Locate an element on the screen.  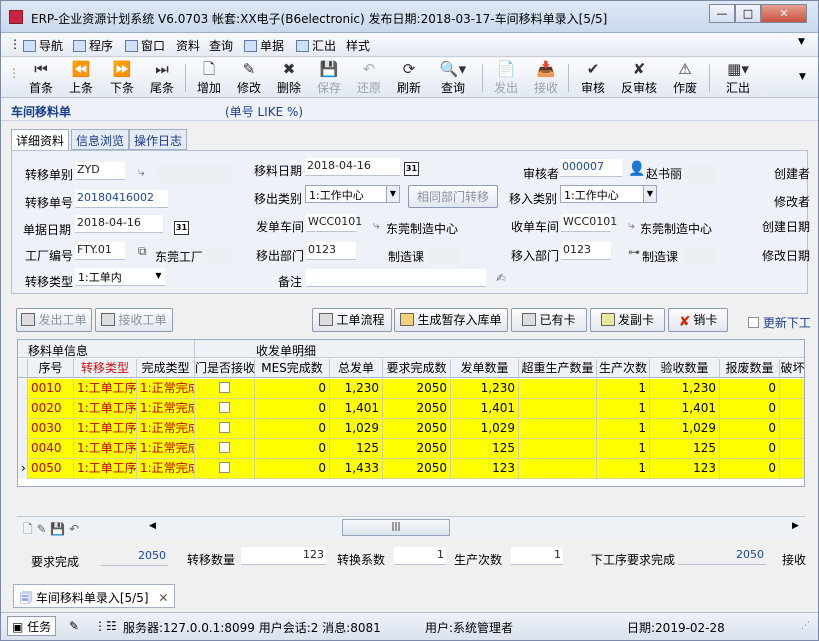
cell-issued-qty: 1,401 is located at coordinates (485, 409).